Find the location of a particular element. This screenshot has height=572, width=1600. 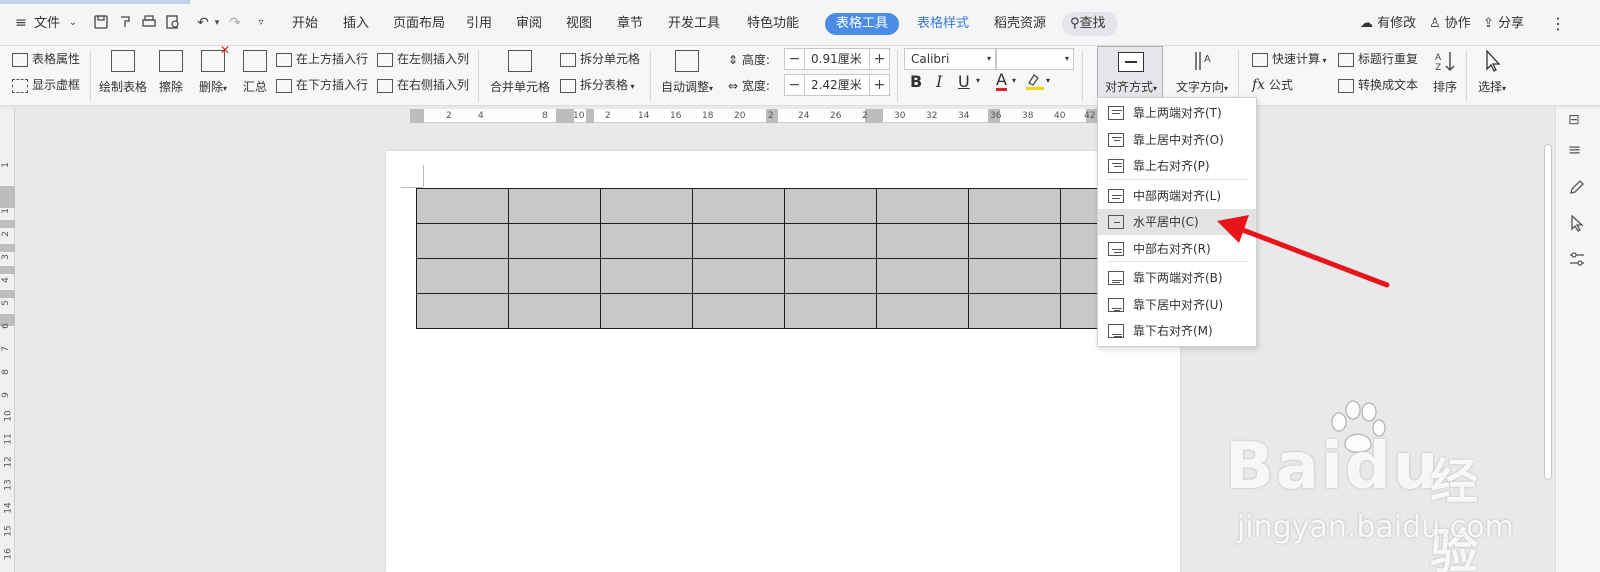

tab-references: 引用 is located at coordinates (479, 24).